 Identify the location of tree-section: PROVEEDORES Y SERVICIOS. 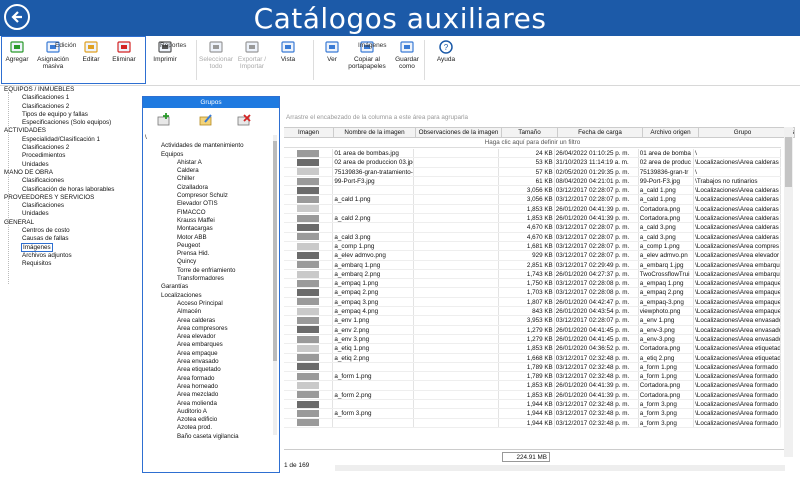
(71, 198).